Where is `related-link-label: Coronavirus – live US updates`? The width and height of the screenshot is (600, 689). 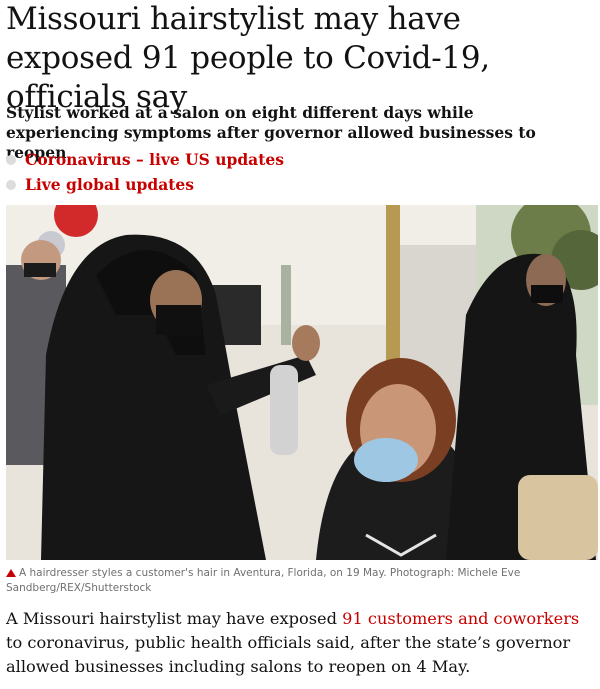
related-link-label: Coronavirus – live US updates is located at coordinates (154, 159).